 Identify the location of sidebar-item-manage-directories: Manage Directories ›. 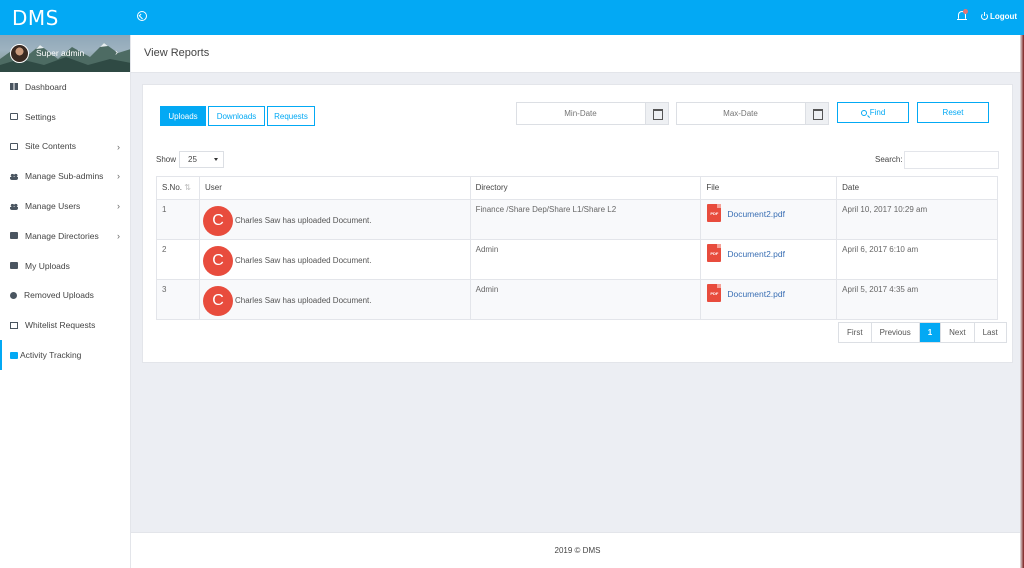
(65, 236).